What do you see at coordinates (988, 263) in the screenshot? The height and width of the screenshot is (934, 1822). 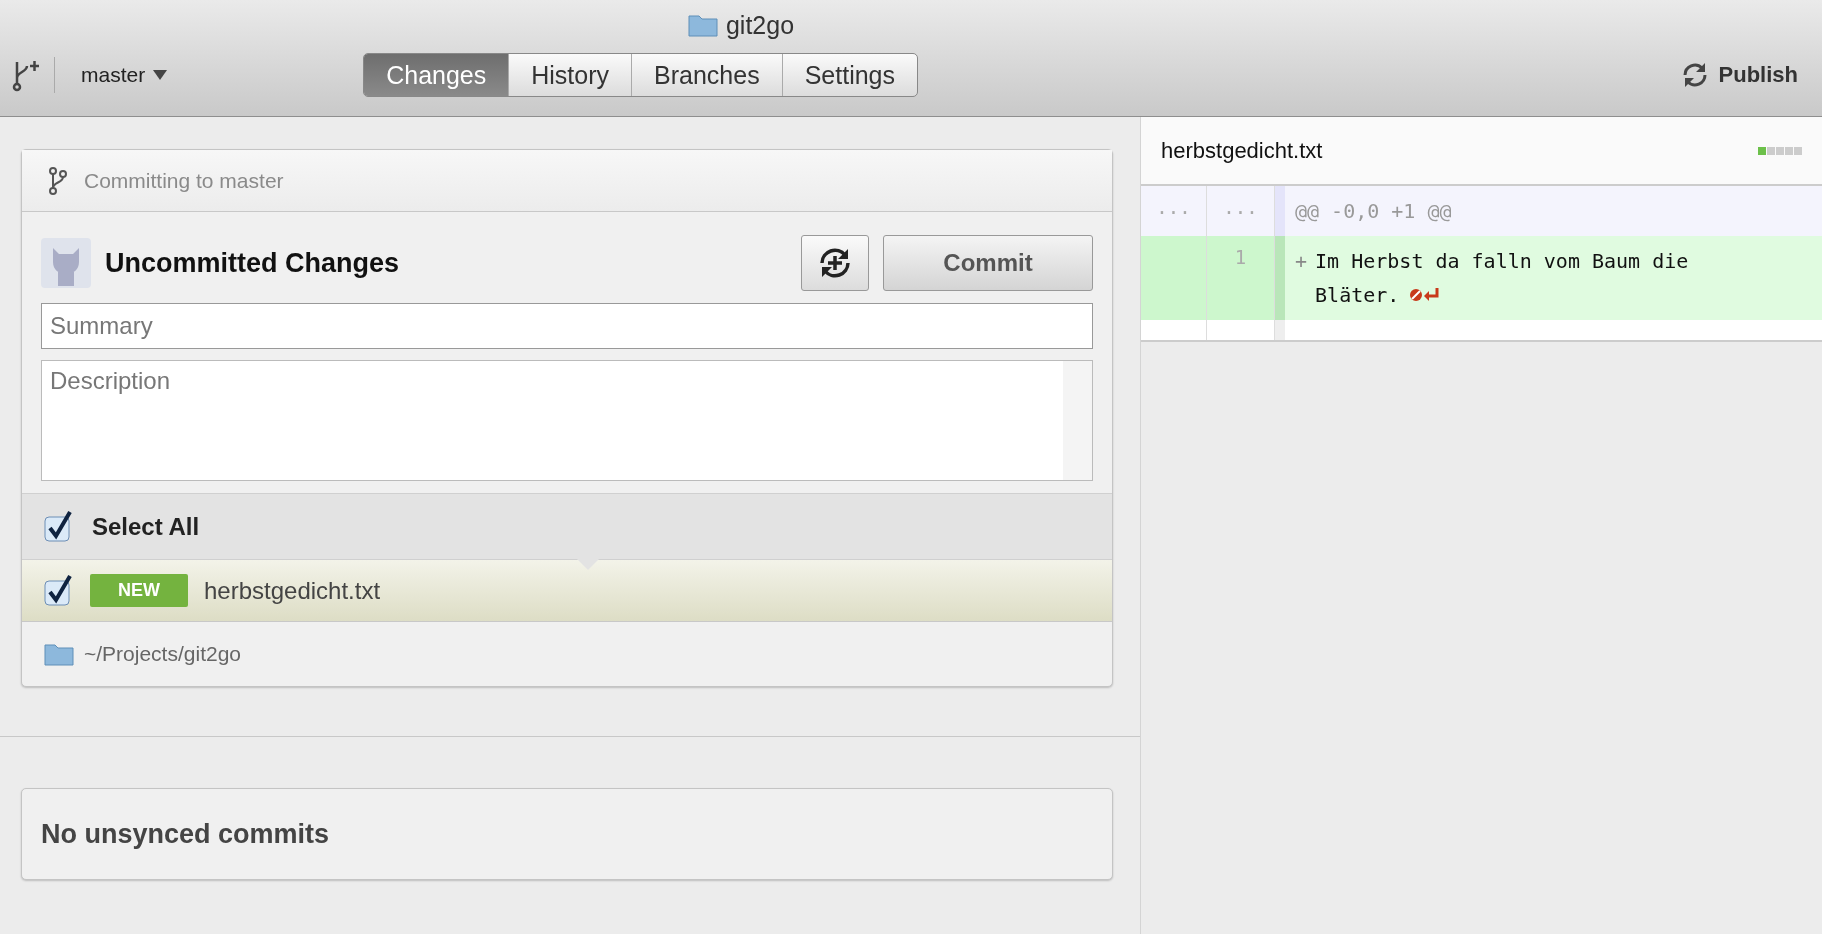 I see `commit-button: Commit` at bounding box center [988, 263].